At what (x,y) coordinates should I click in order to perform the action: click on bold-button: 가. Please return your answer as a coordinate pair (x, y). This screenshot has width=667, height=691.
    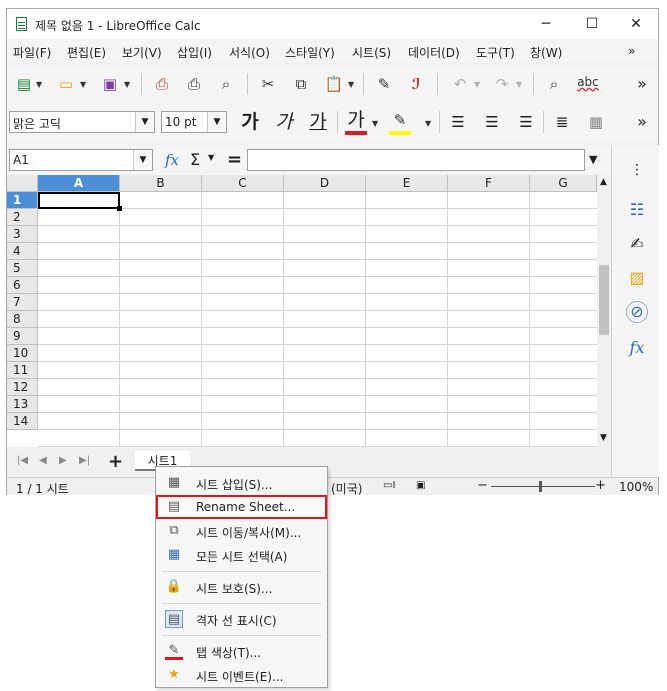
    Looking at the image, I should click on (250, 122).